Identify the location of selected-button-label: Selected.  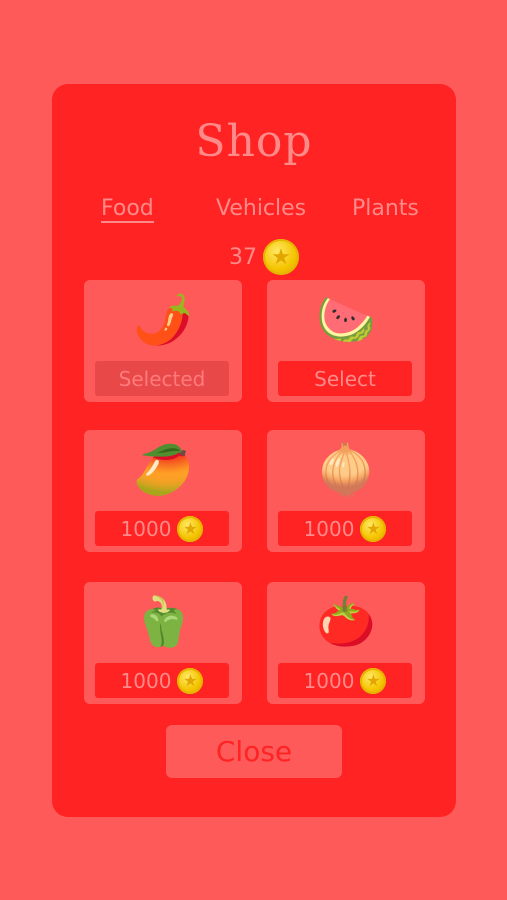
(162, 378).